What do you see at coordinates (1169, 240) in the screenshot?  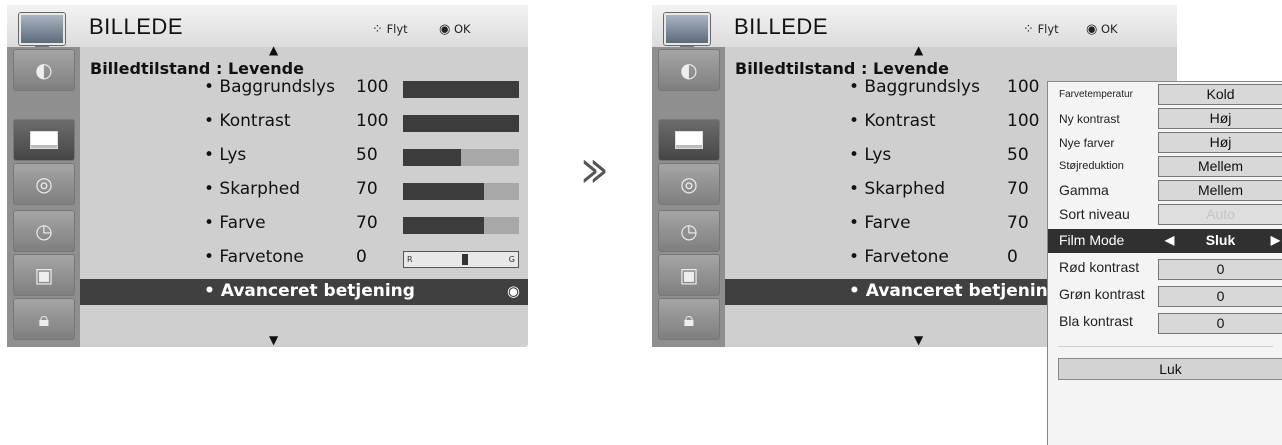 I see `left-arrow-icon: ◀` at bounding box center [1169, 240].